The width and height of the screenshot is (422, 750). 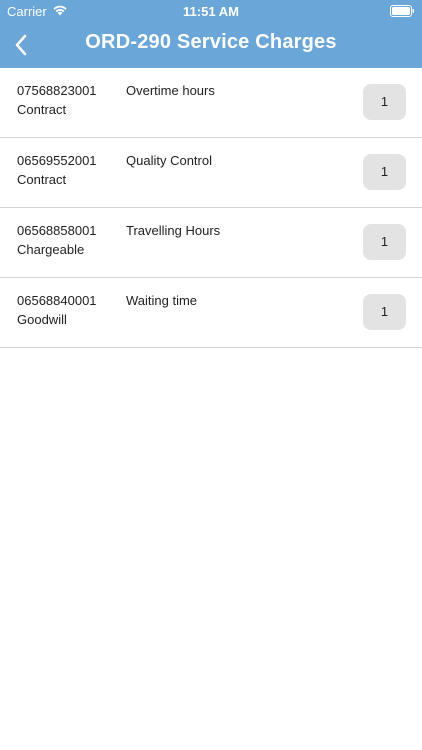 What do you see at coordinates (57, 160) in the screenshot?
I see `charge-code: 06569552001` at bounding box center [57, 160].